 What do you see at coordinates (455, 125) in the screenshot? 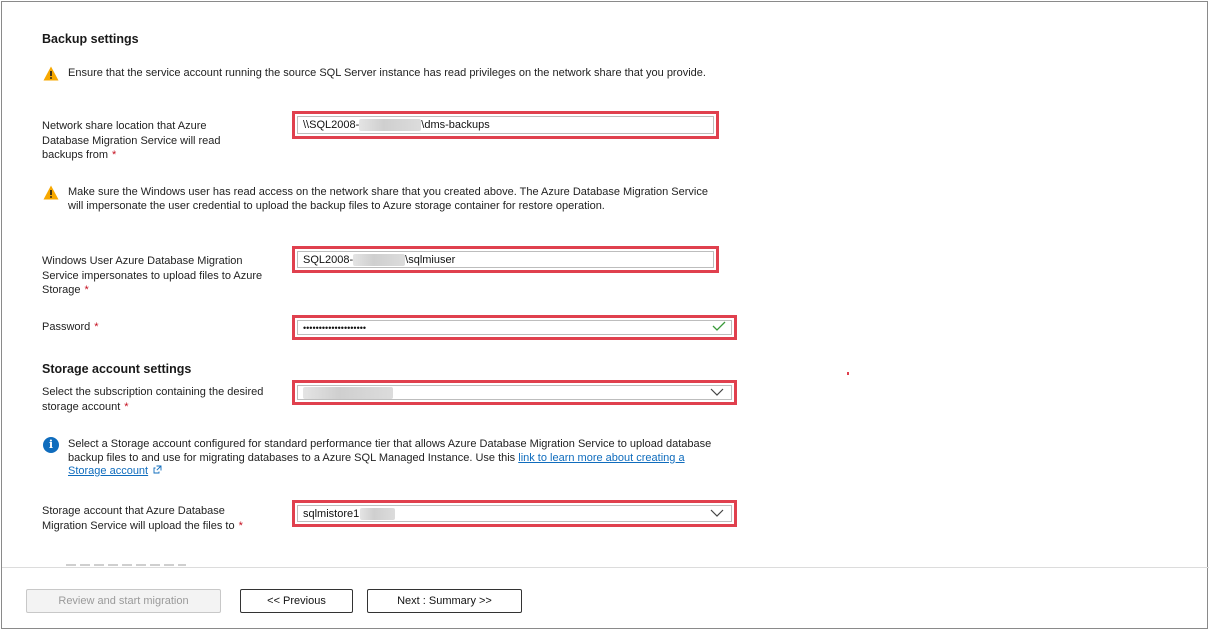
I see `network-share-value-suffix: \dms-backups` at bounding box center [455, 125].